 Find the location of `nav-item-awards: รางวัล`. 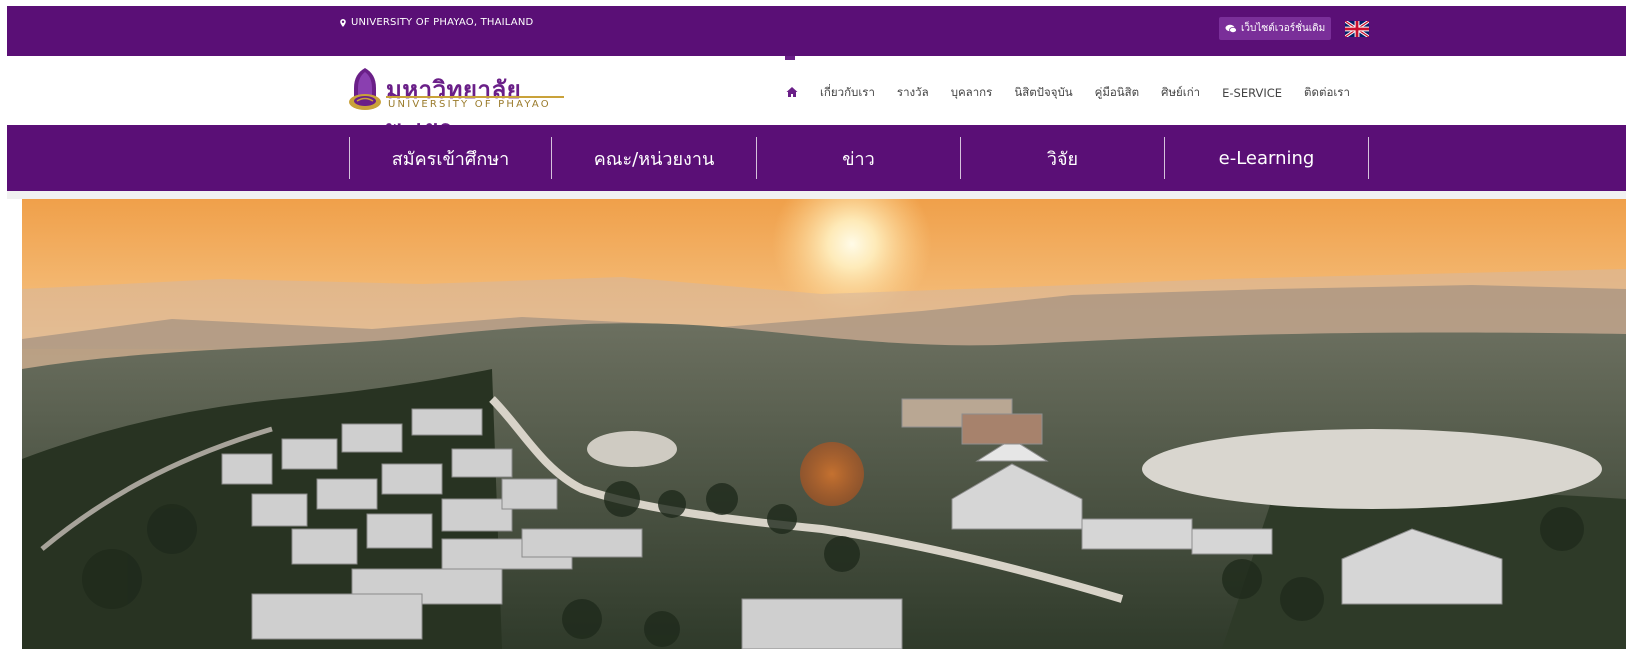

nav-item-awards: รางวัล is located at coordinates (913, 93).